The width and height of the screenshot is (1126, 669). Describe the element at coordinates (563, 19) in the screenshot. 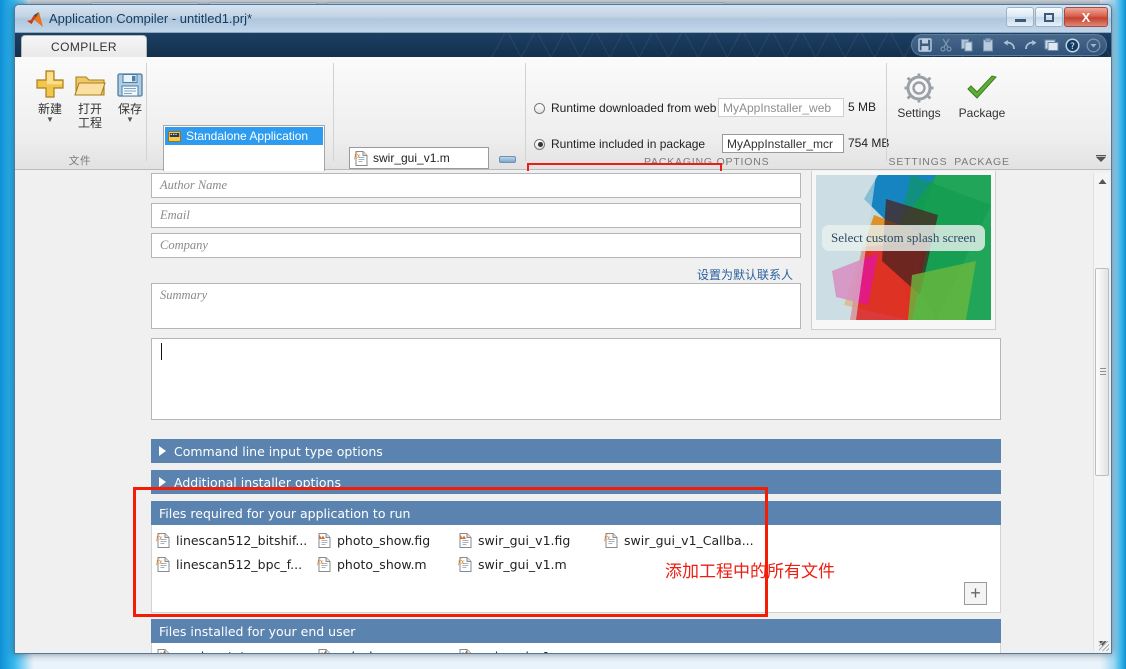

I see `title-bar: Application Compiler - untitled1.prj* X` at that location.